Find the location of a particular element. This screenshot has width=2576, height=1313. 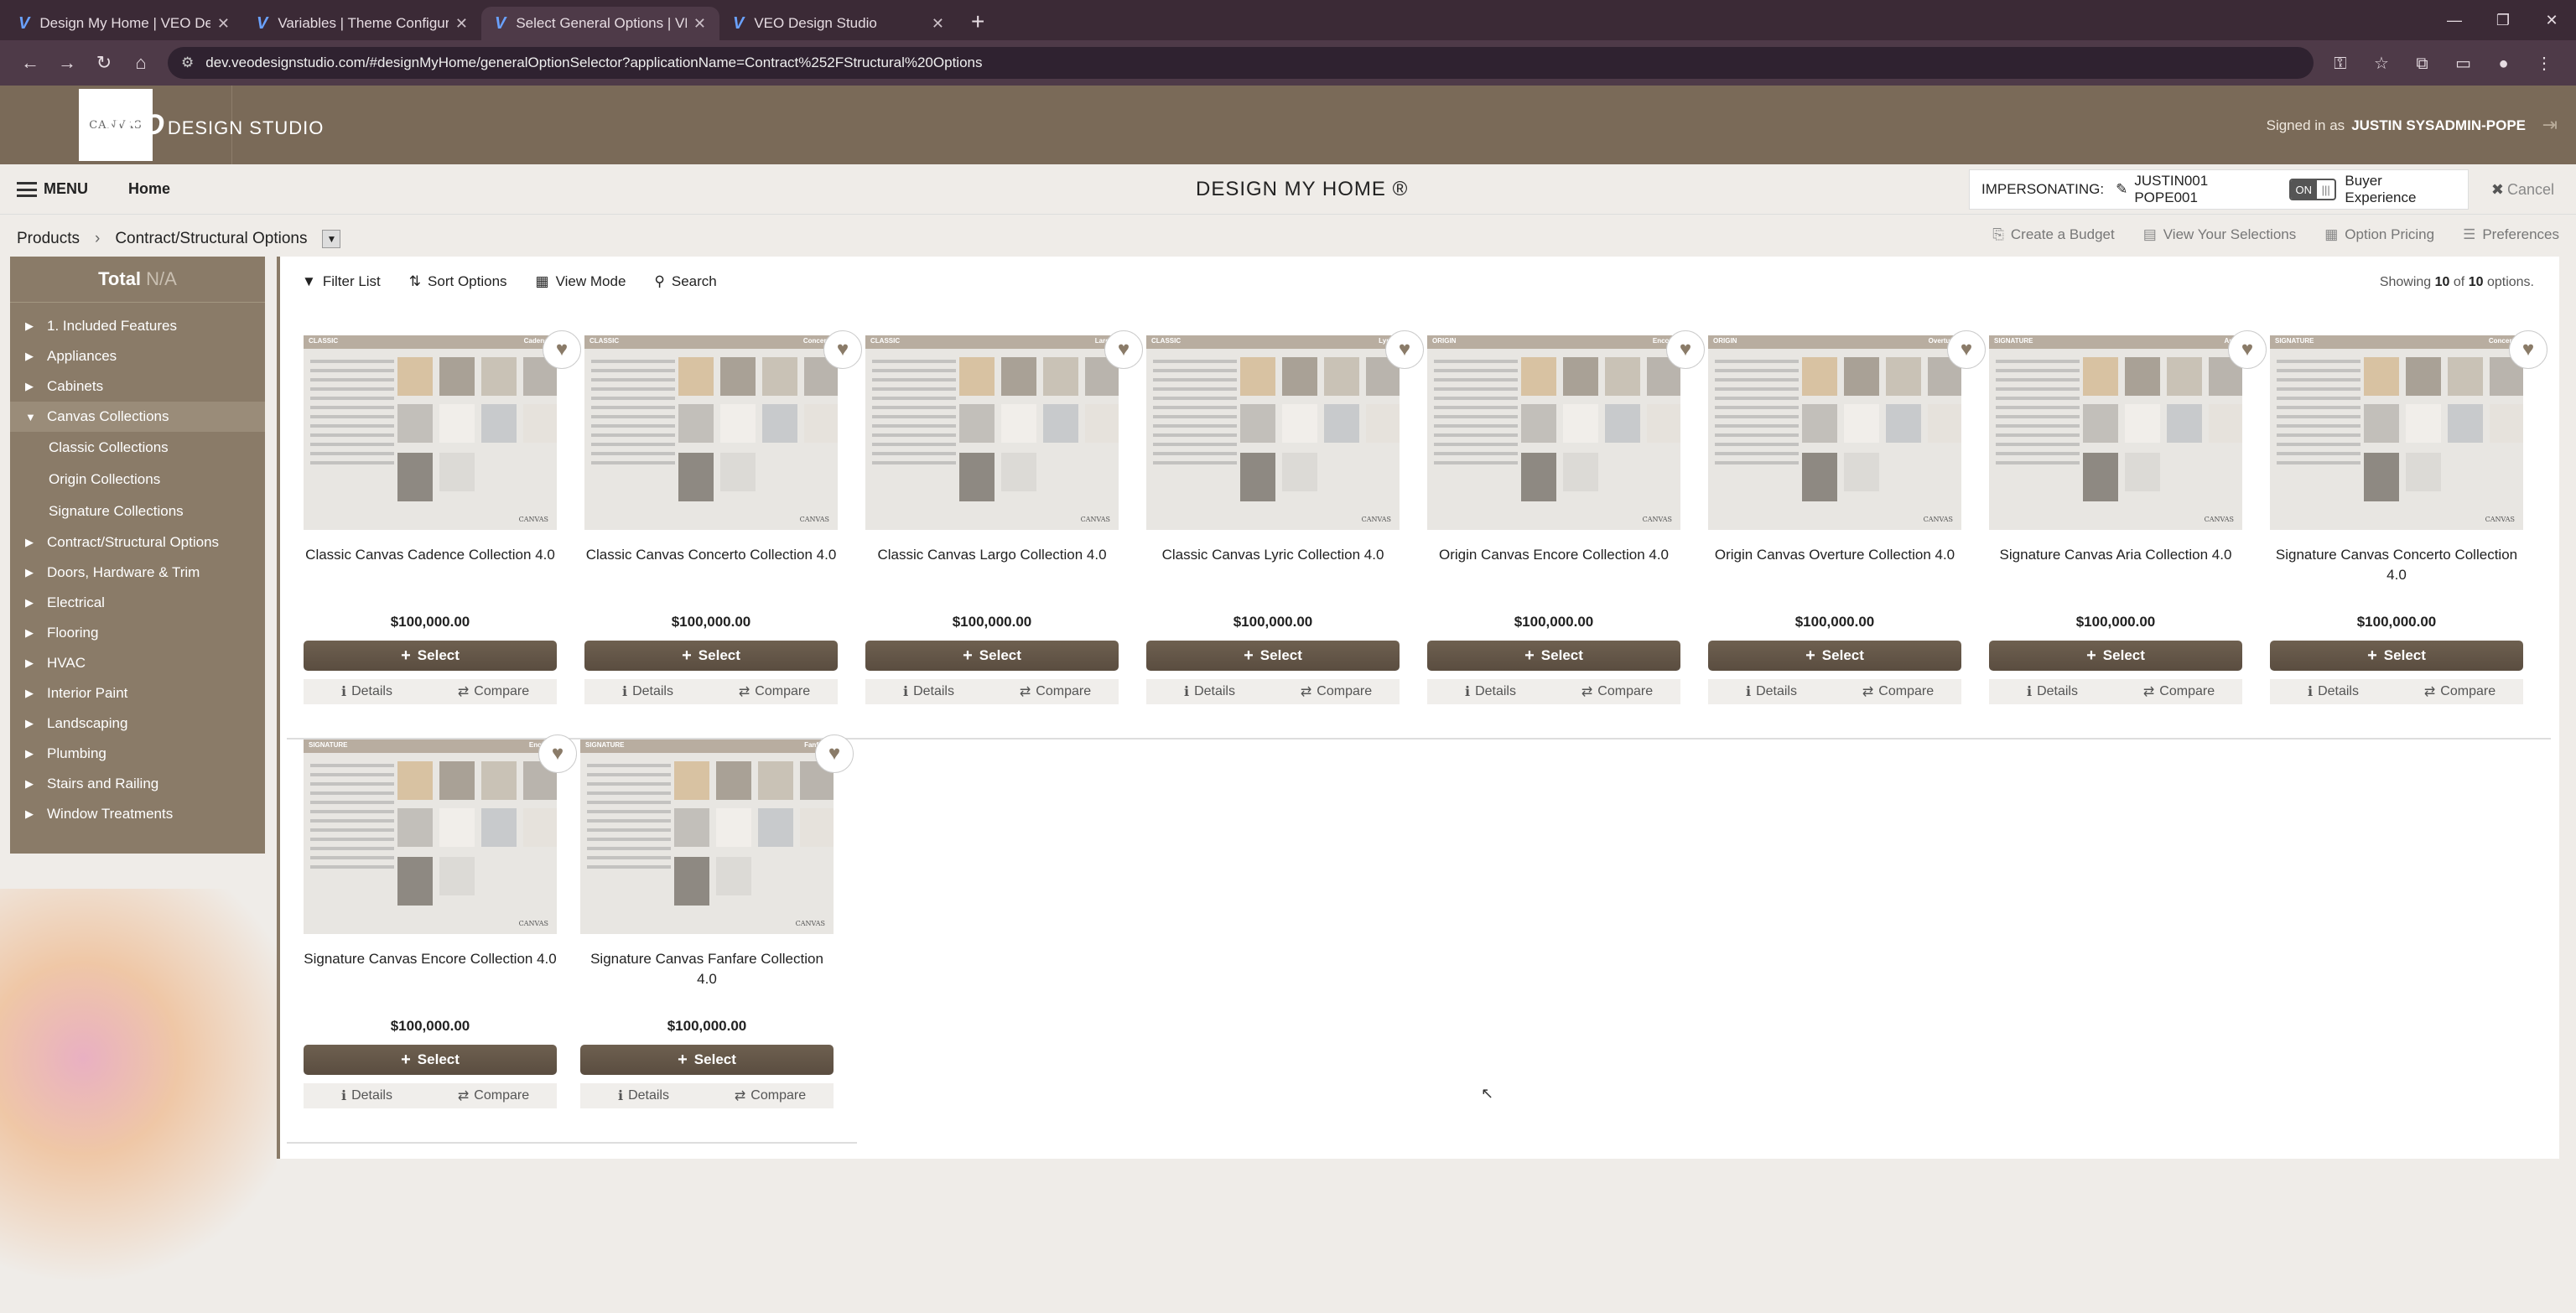

filter-list-button: ▼ Filter List is located at coordinates (341, 281).